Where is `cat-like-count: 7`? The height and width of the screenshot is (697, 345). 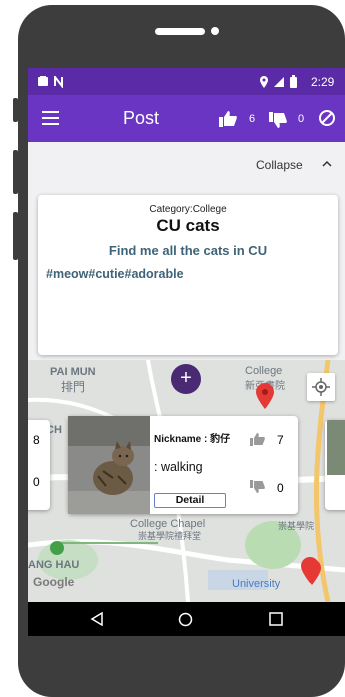 cat-like-count: 7 is located at coordinates (280, 440).